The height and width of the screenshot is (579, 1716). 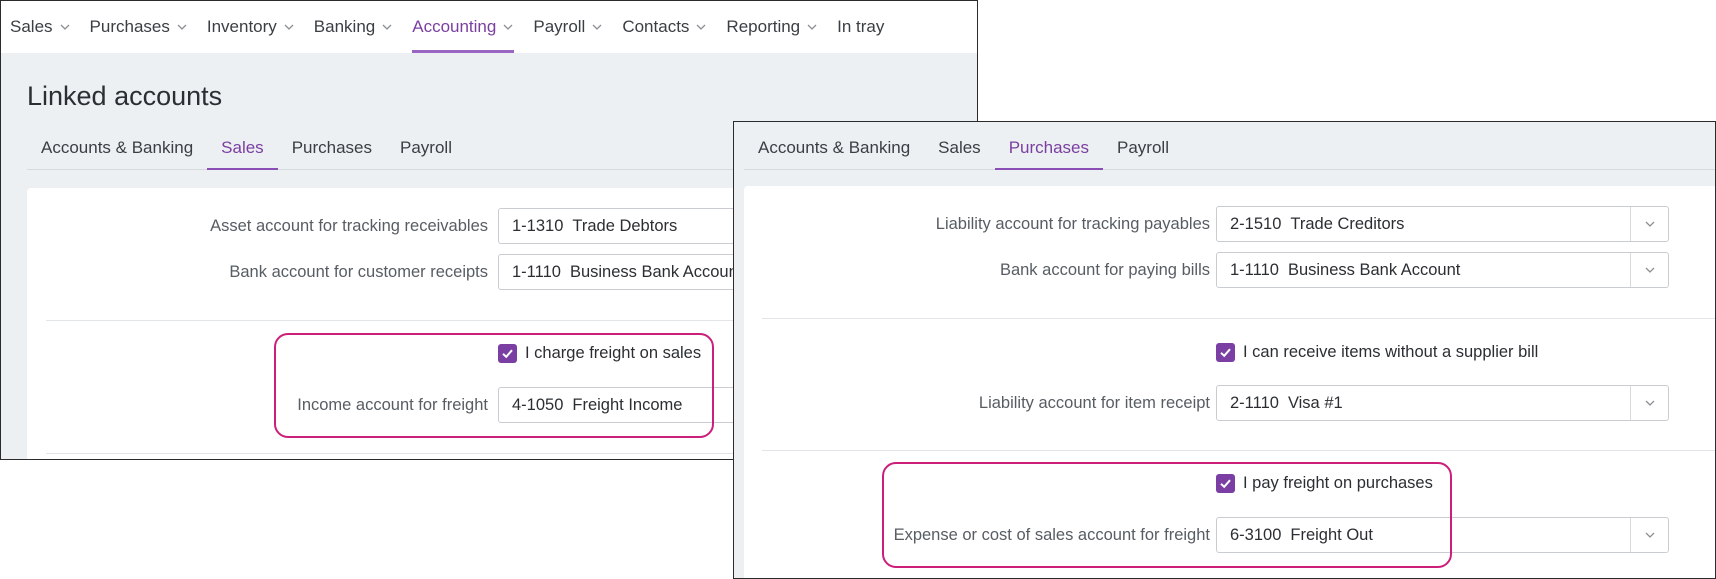 I want to click on nav-label: Sales, so click(x=31, y=26).